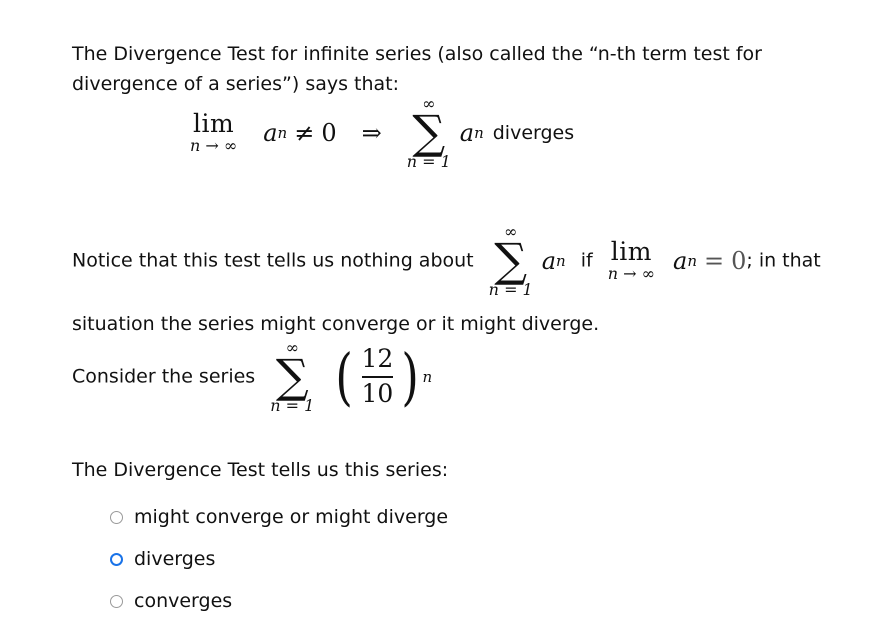 This screenshot has height=634, width=871. I want to click on consider-series-paragraph: Consider the series ∞ ∑ n = 1 ( 12 10 ) n, so click(252, 377).